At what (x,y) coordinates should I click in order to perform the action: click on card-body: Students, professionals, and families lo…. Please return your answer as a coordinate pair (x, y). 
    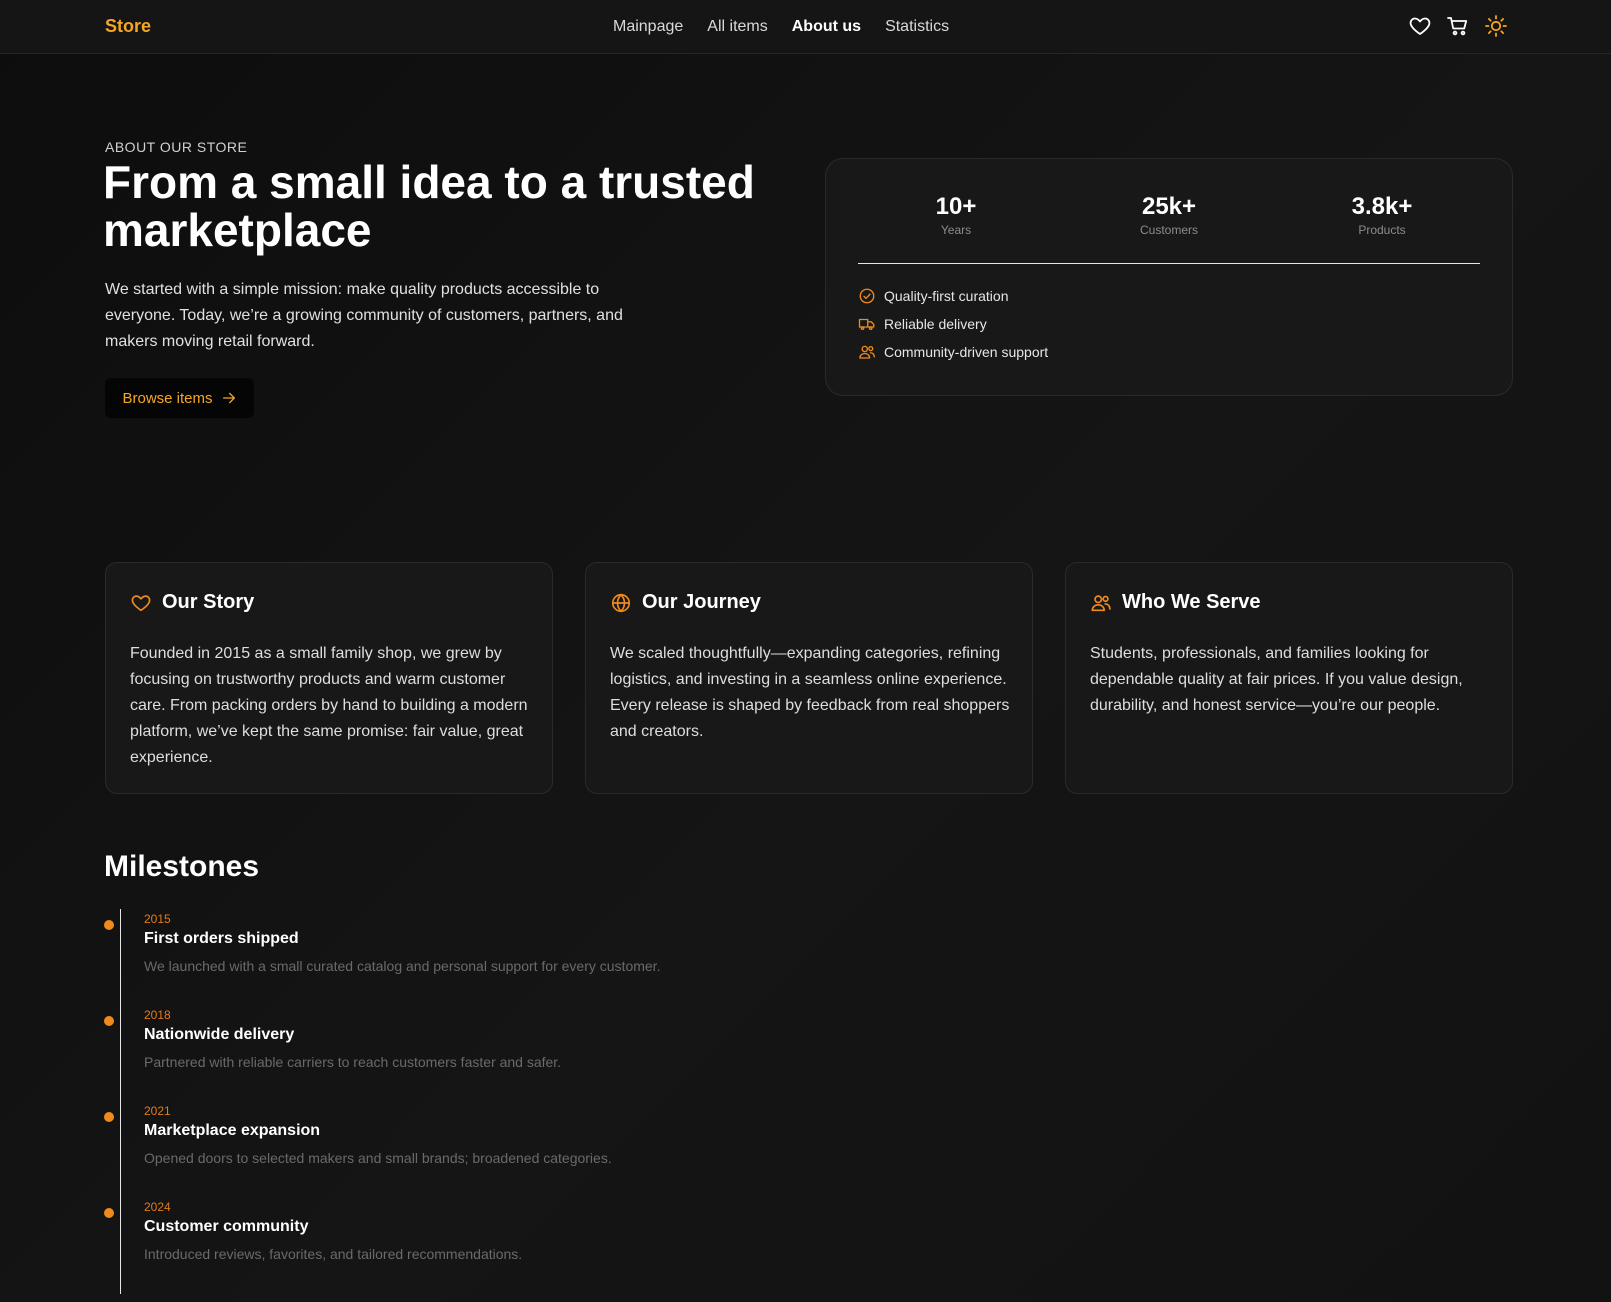
    Looking at the image, I should click on (1276, 679).